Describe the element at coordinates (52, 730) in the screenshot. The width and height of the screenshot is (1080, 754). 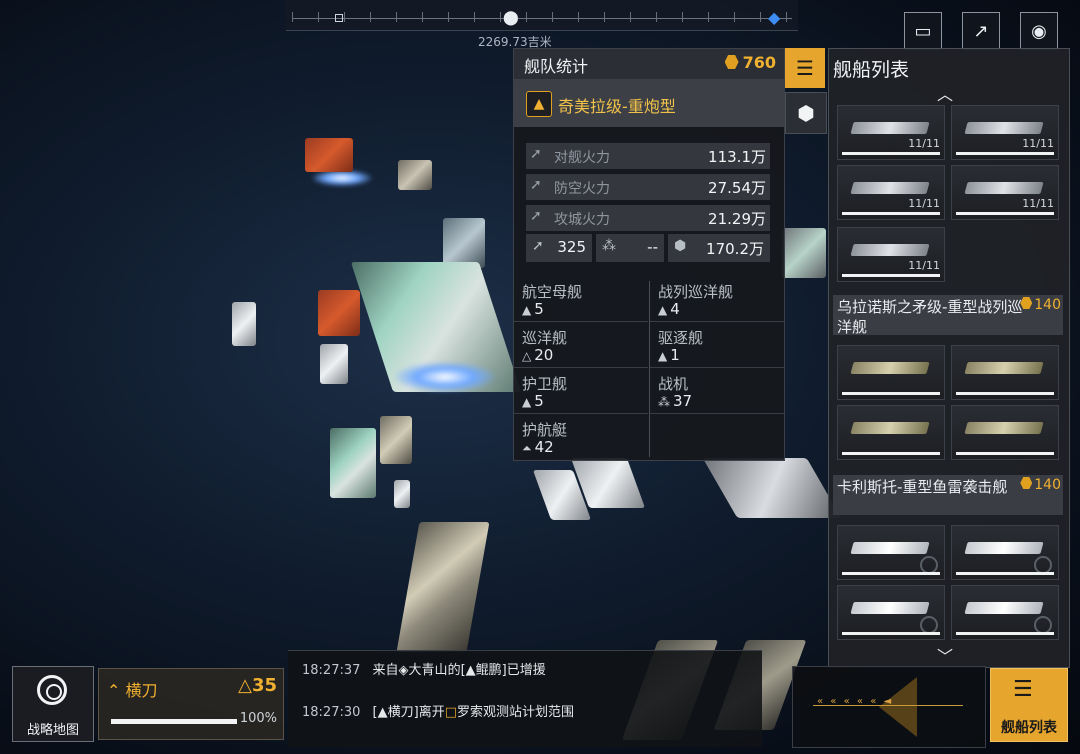
I see `strategy-map-label: 战略地图` at that location.